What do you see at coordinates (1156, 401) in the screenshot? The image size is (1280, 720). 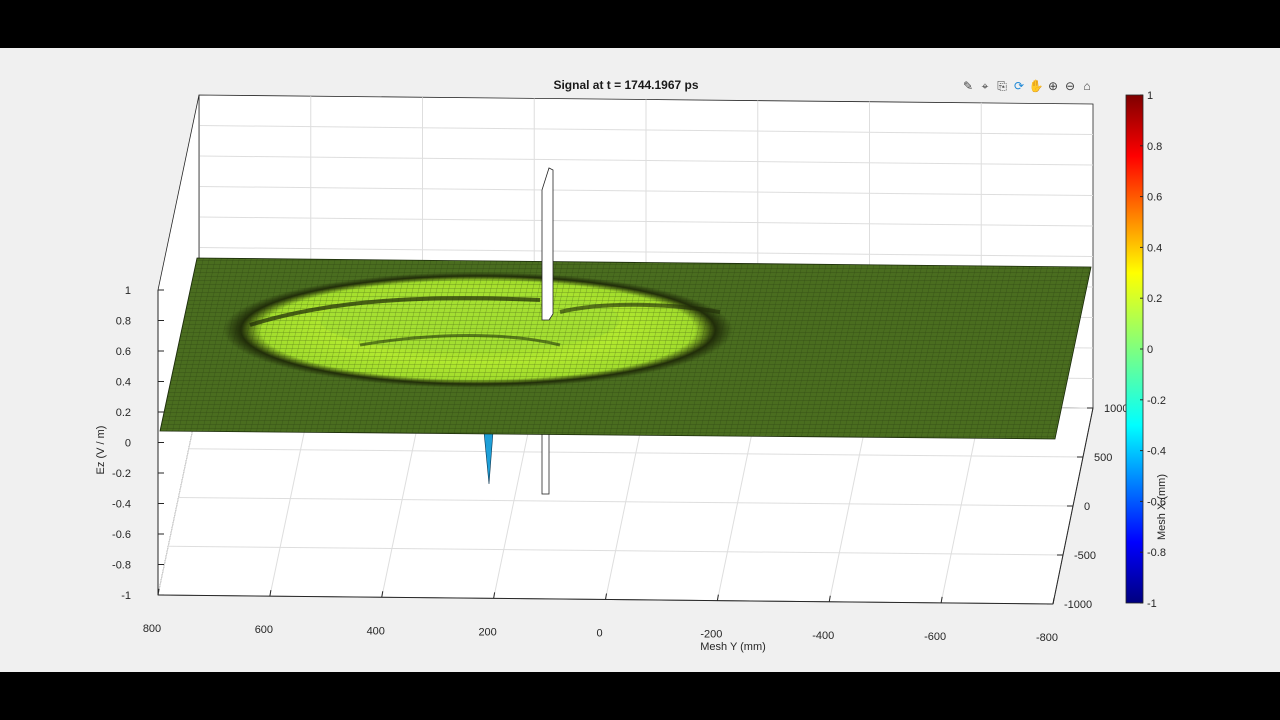 I see `colorbar-tick-label: -0.2` at bounding box center [1156, 401].